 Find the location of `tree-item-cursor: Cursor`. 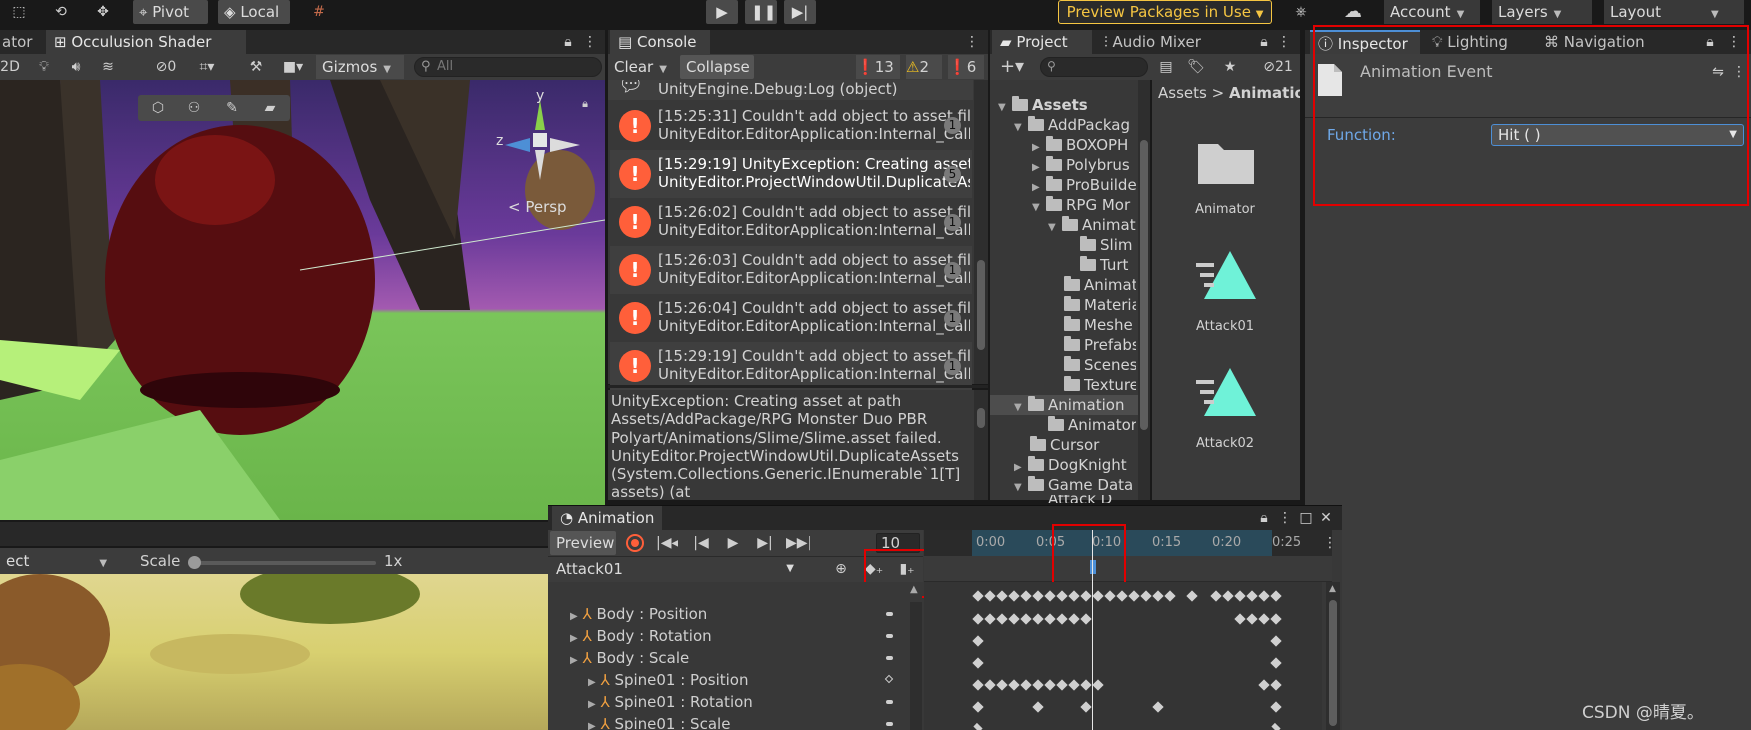

tree-item-cursor: Cursor is located at coordinates (1083, 445).